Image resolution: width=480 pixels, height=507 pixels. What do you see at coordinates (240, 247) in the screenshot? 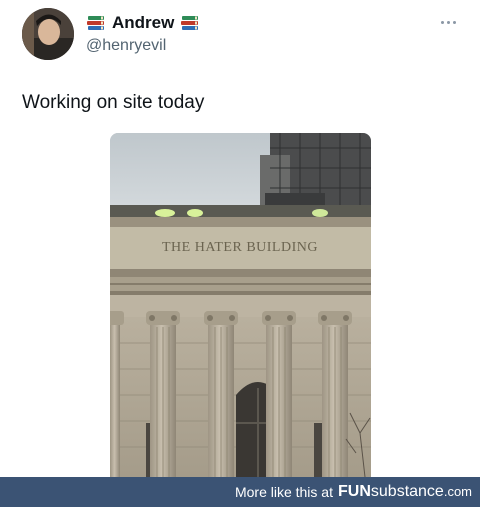
I see `building-sign: THE HATER BUILDING` at bounding box center [240, 247].